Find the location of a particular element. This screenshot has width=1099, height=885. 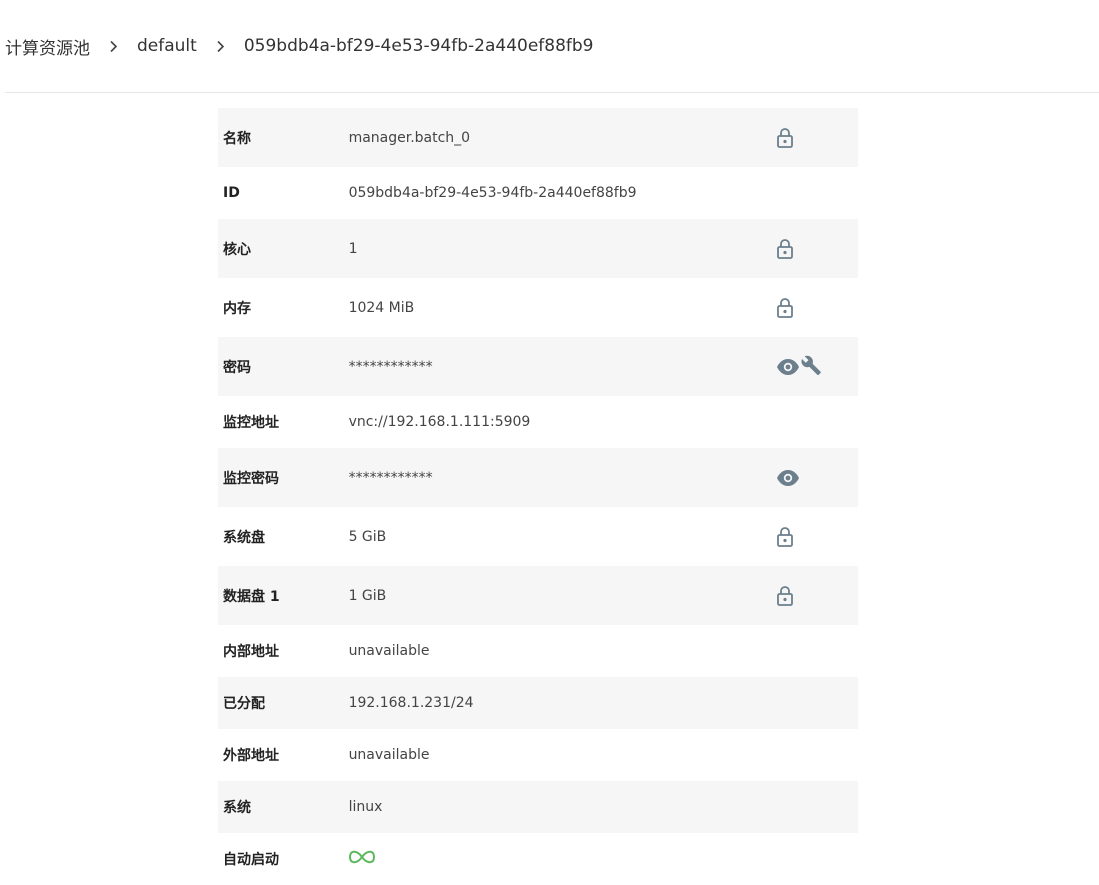

detail-row-external-address: 外部地址 unavailable is located at coordinates (538, 755).